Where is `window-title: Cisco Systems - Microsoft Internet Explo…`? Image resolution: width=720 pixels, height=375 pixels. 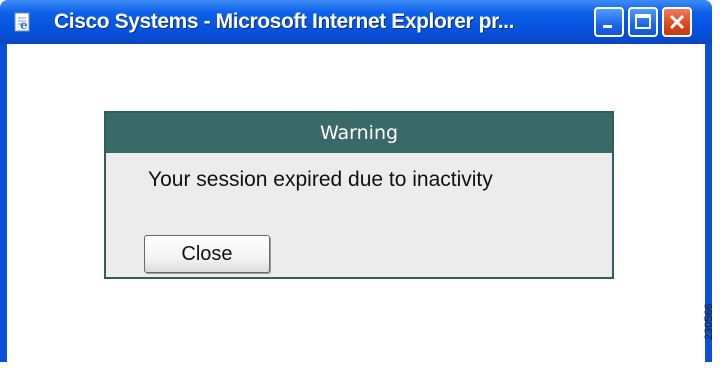
window-title: Cisco Systems - Microsoft Internet Explo… is located at coordinates (284, 21).